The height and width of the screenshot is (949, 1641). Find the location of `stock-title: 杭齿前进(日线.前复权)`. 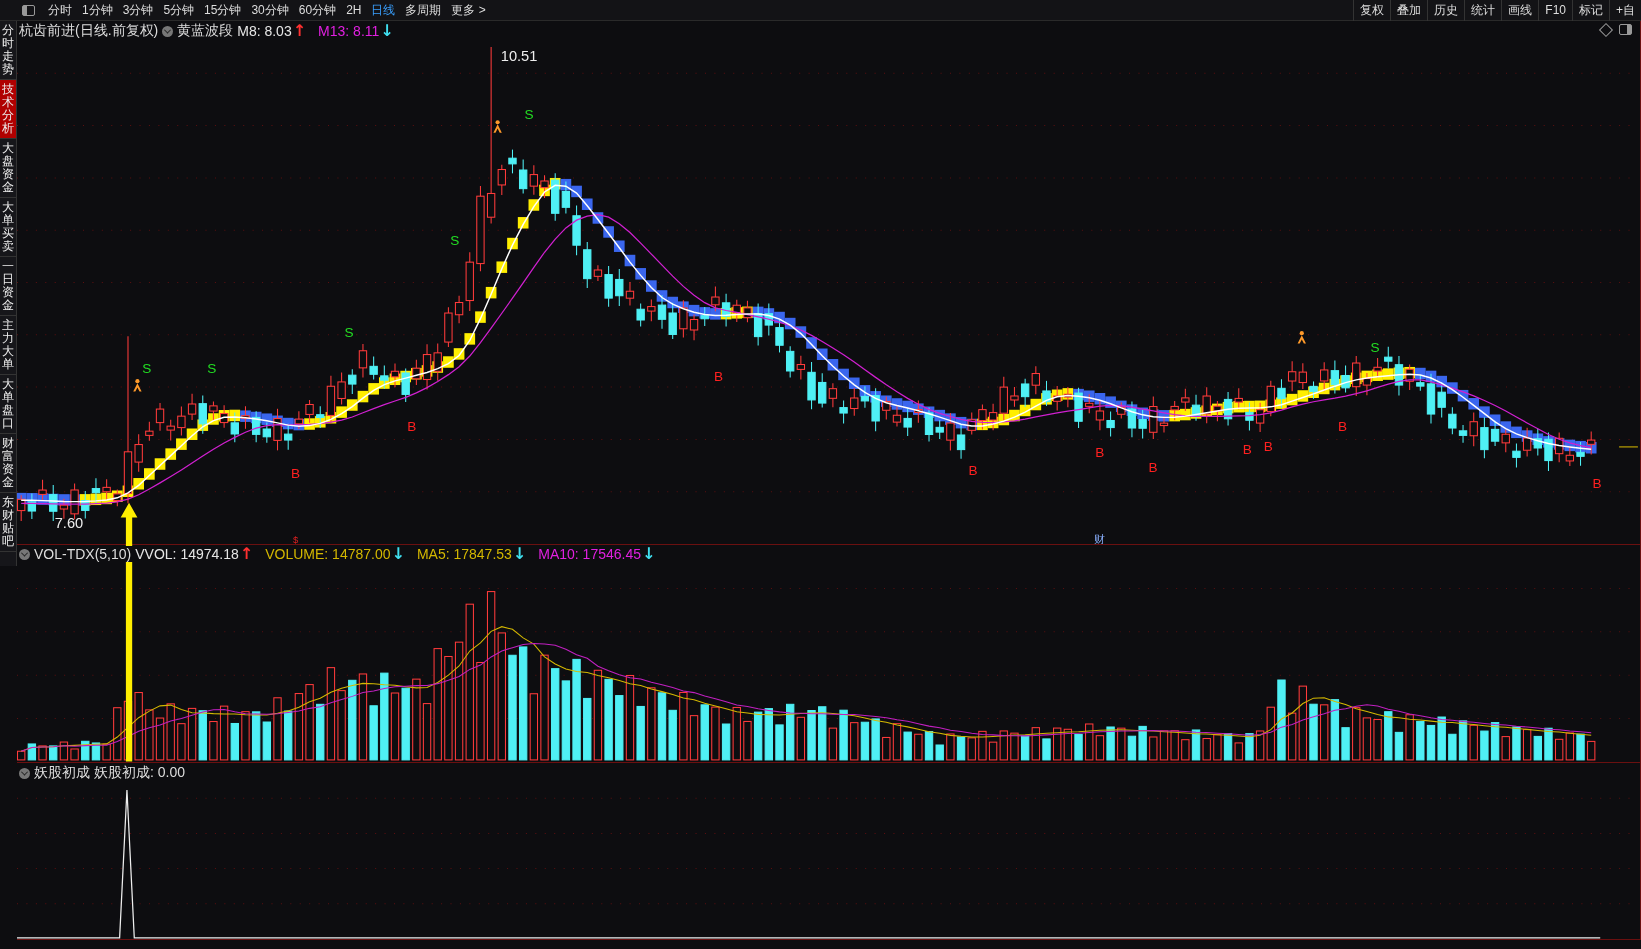

stock-title: 杭齿前进(日线.前复权) is located at coordinates (89, 31).